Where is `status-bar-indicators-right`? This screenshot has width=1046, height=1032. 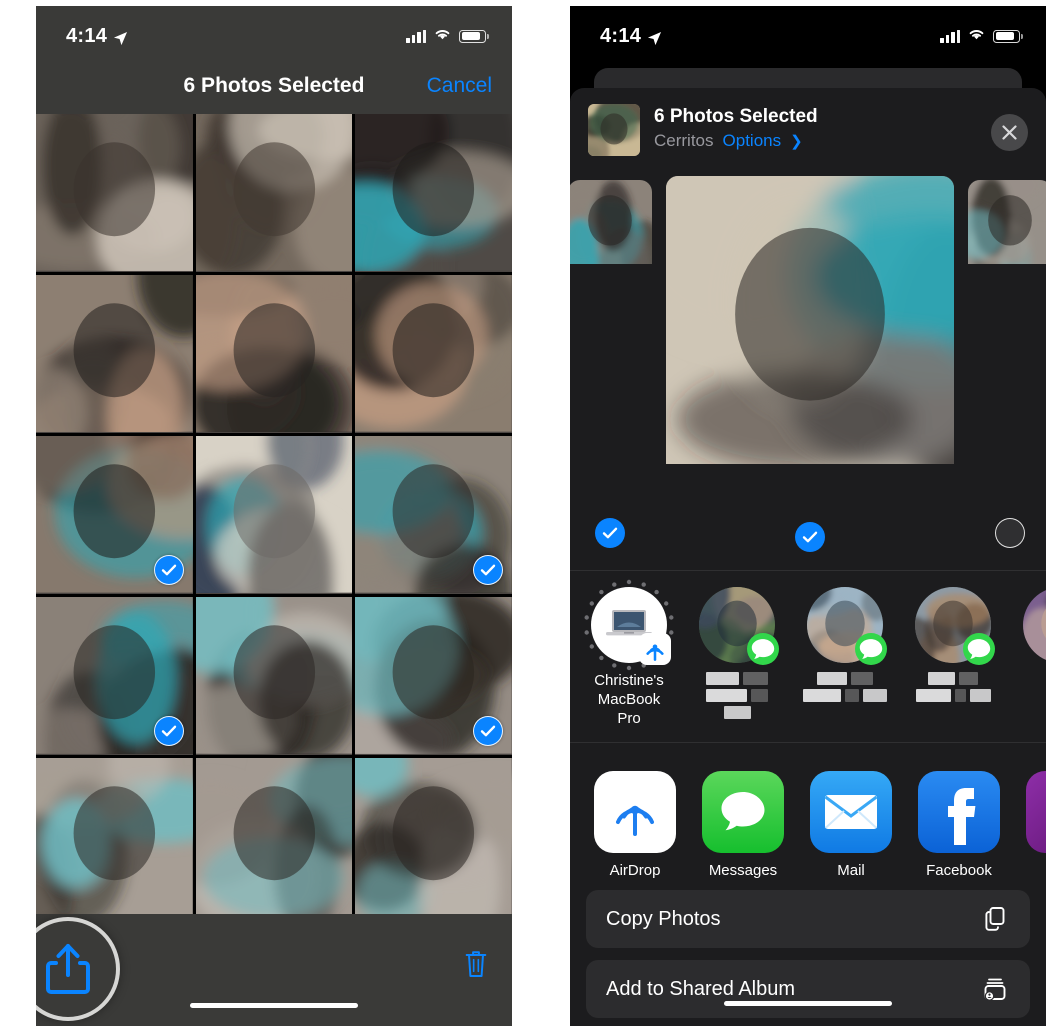 status-bar-indicators-right is located at coordinates (981, 36).